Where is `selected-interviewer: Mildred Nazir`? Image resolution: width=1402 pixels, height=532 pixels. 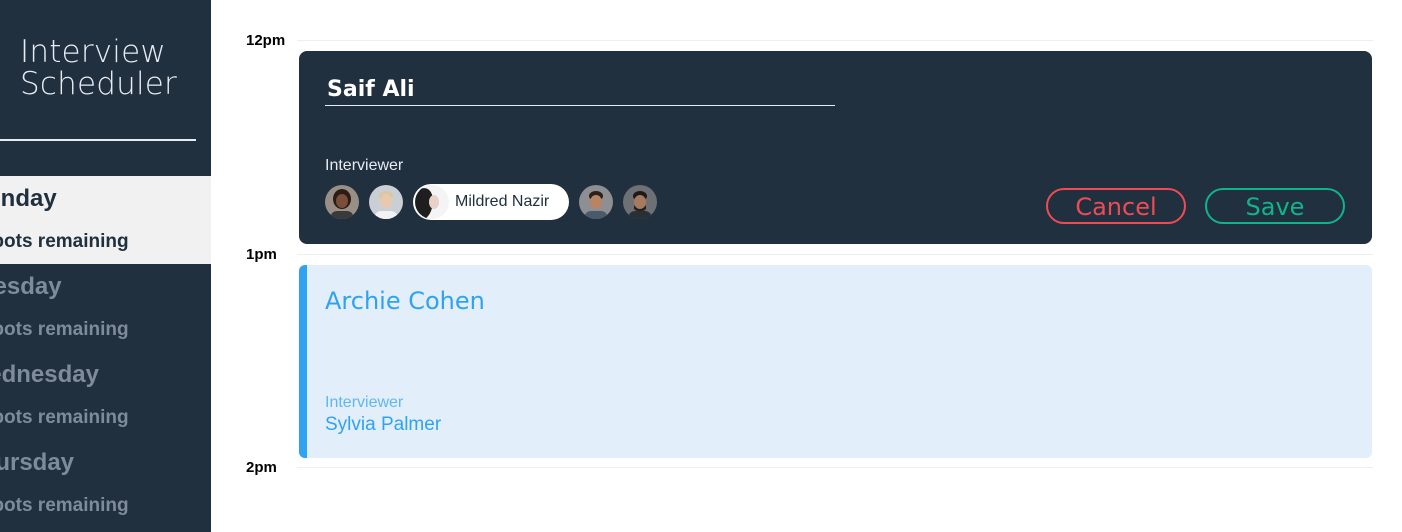 selected-interviewer: Mildred Nazir is located at coordinates (491, 202).